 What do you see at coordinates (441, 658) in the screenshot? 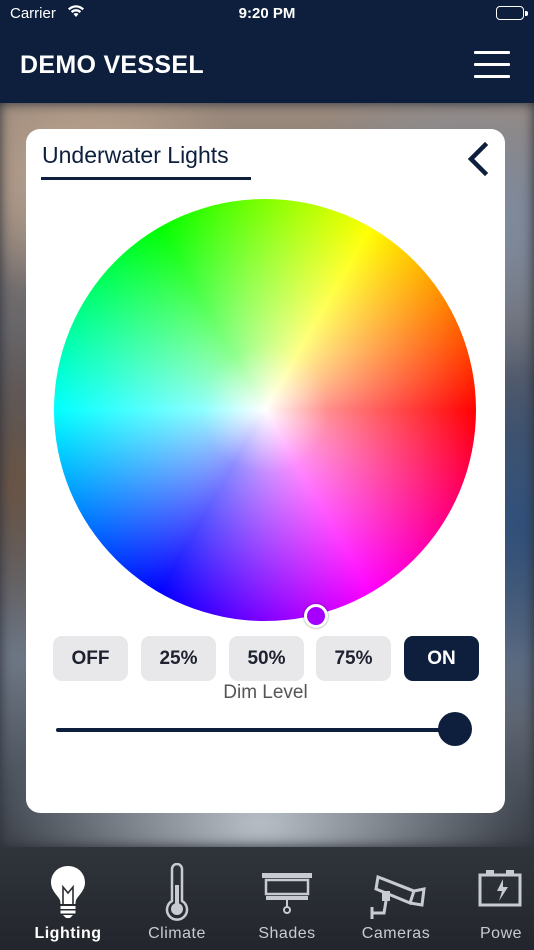
I see `on-button: ON` at bounding box center [441, 658].